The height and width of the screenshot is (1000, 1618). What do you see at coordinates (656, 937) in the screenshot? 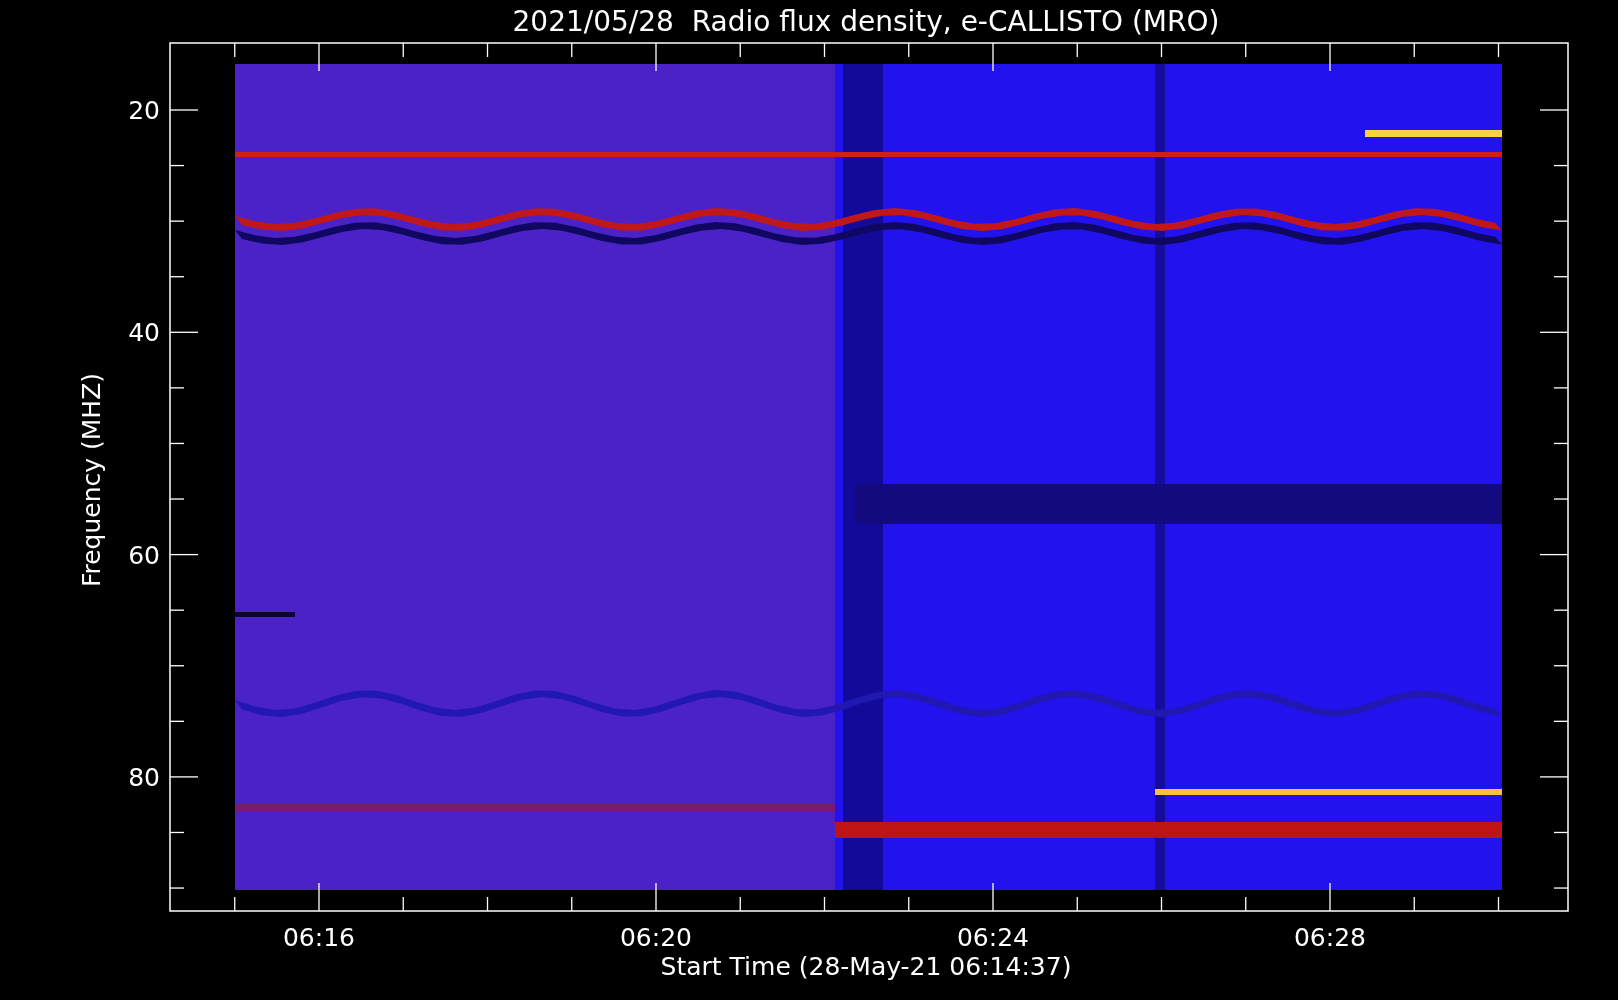
I see `tick-label: 06:20` at bounding box center [656, 937].